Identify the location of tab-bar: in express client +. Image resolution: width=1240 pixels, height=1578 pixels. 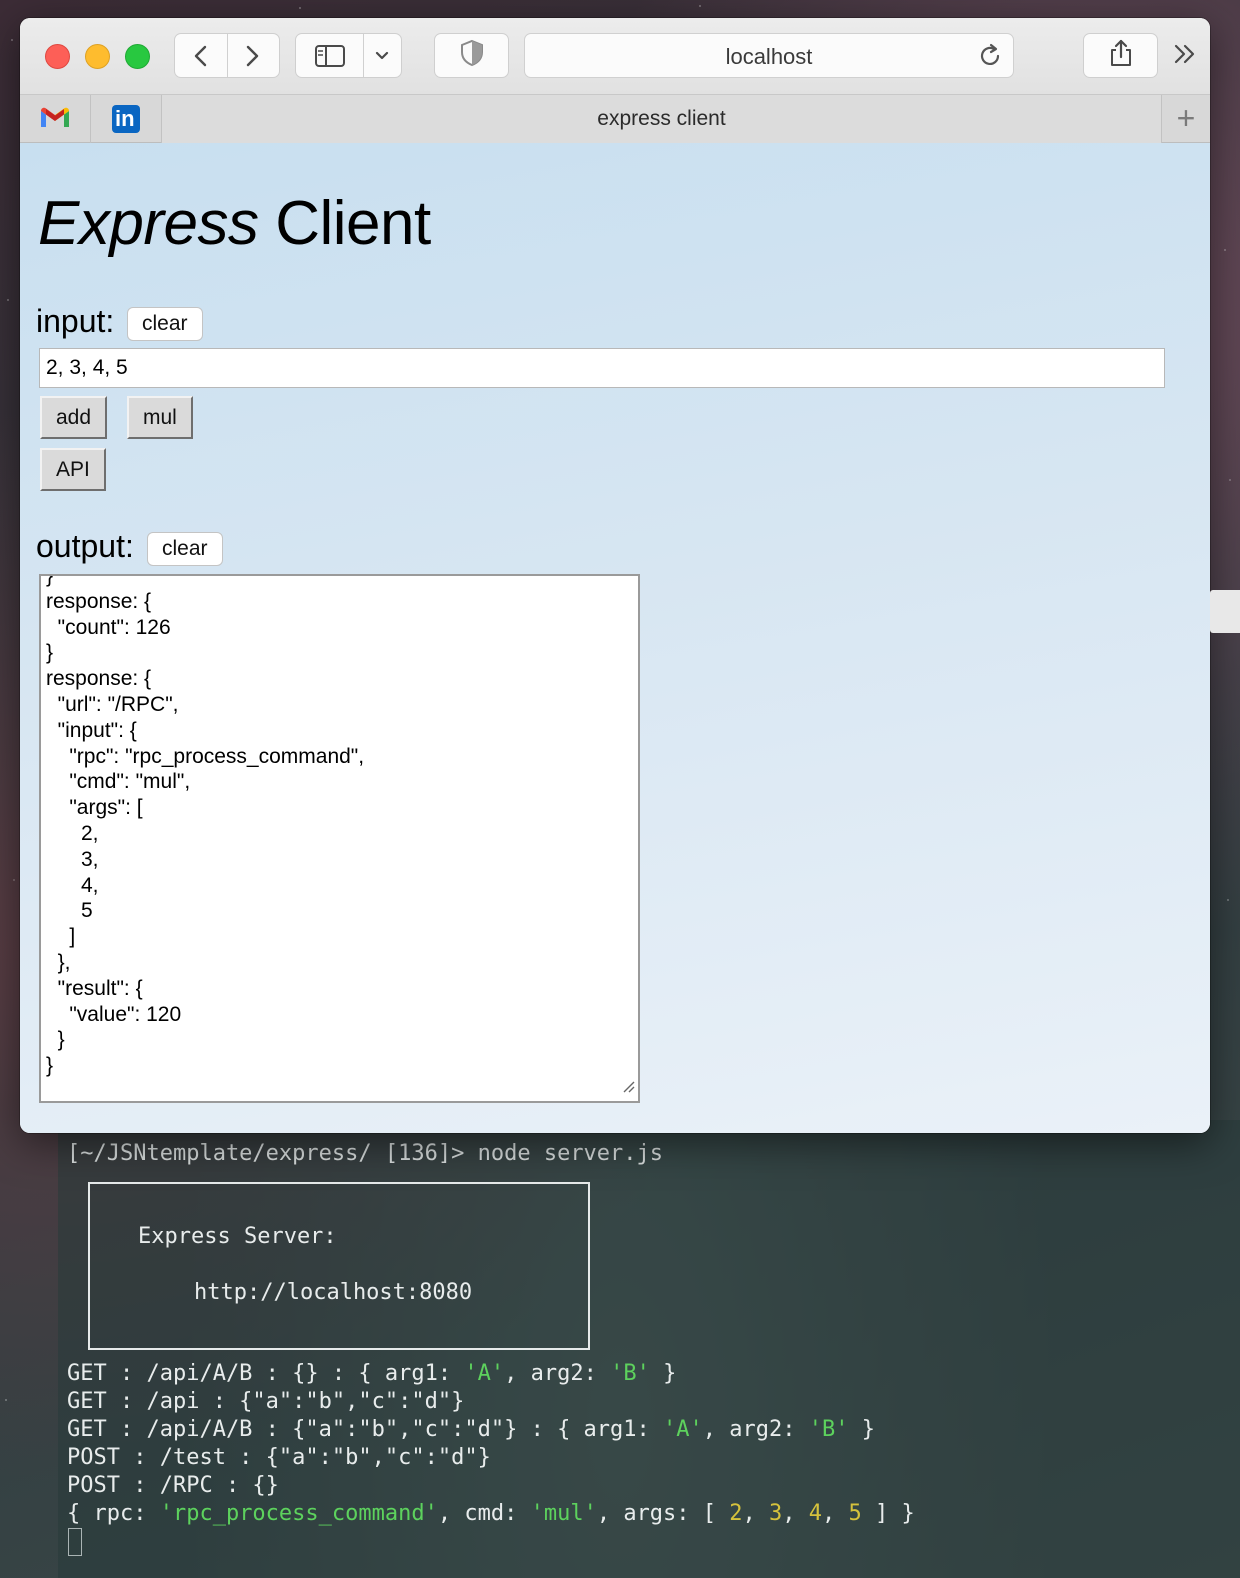
(615, 118).